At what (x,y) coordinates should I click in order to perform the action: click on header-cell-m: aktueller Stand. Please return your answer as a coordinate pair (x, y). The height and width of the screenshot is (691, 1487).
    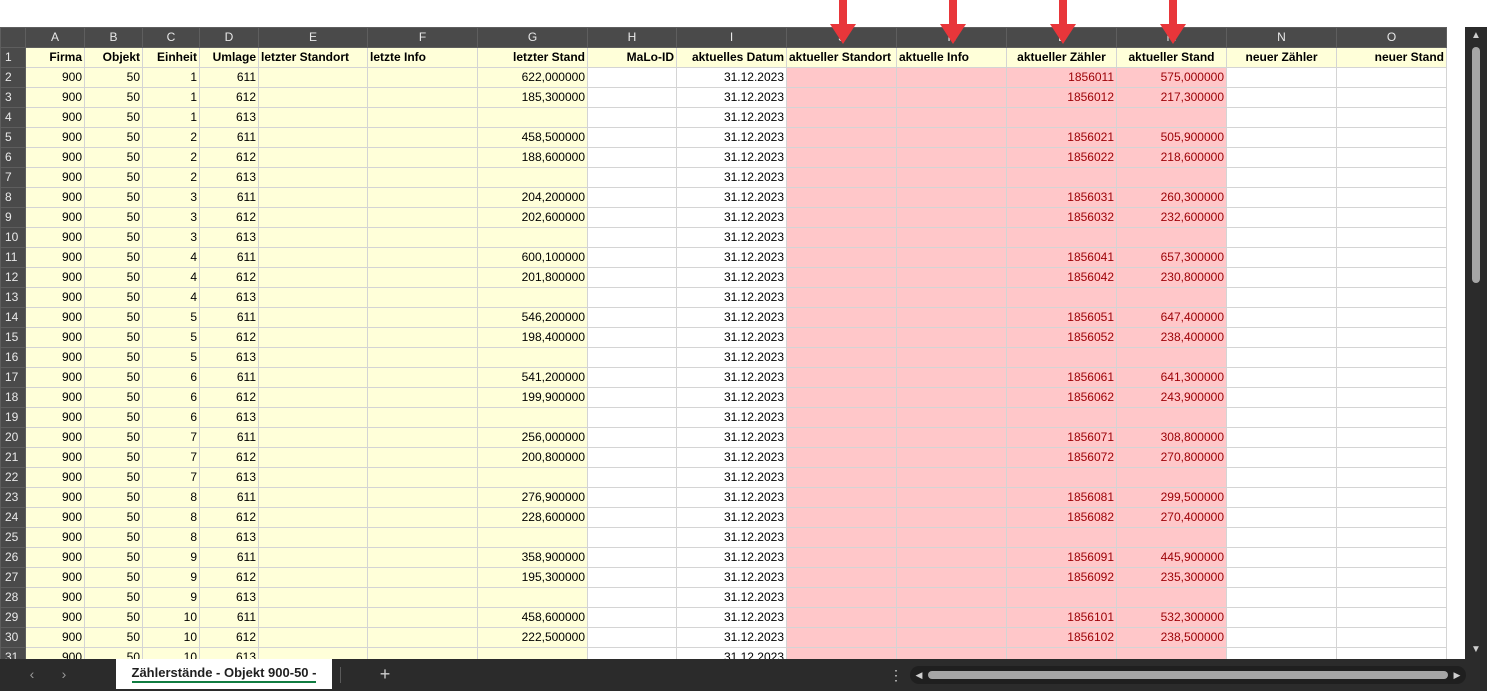
    Looking at the image, I should click on (1171, 57).